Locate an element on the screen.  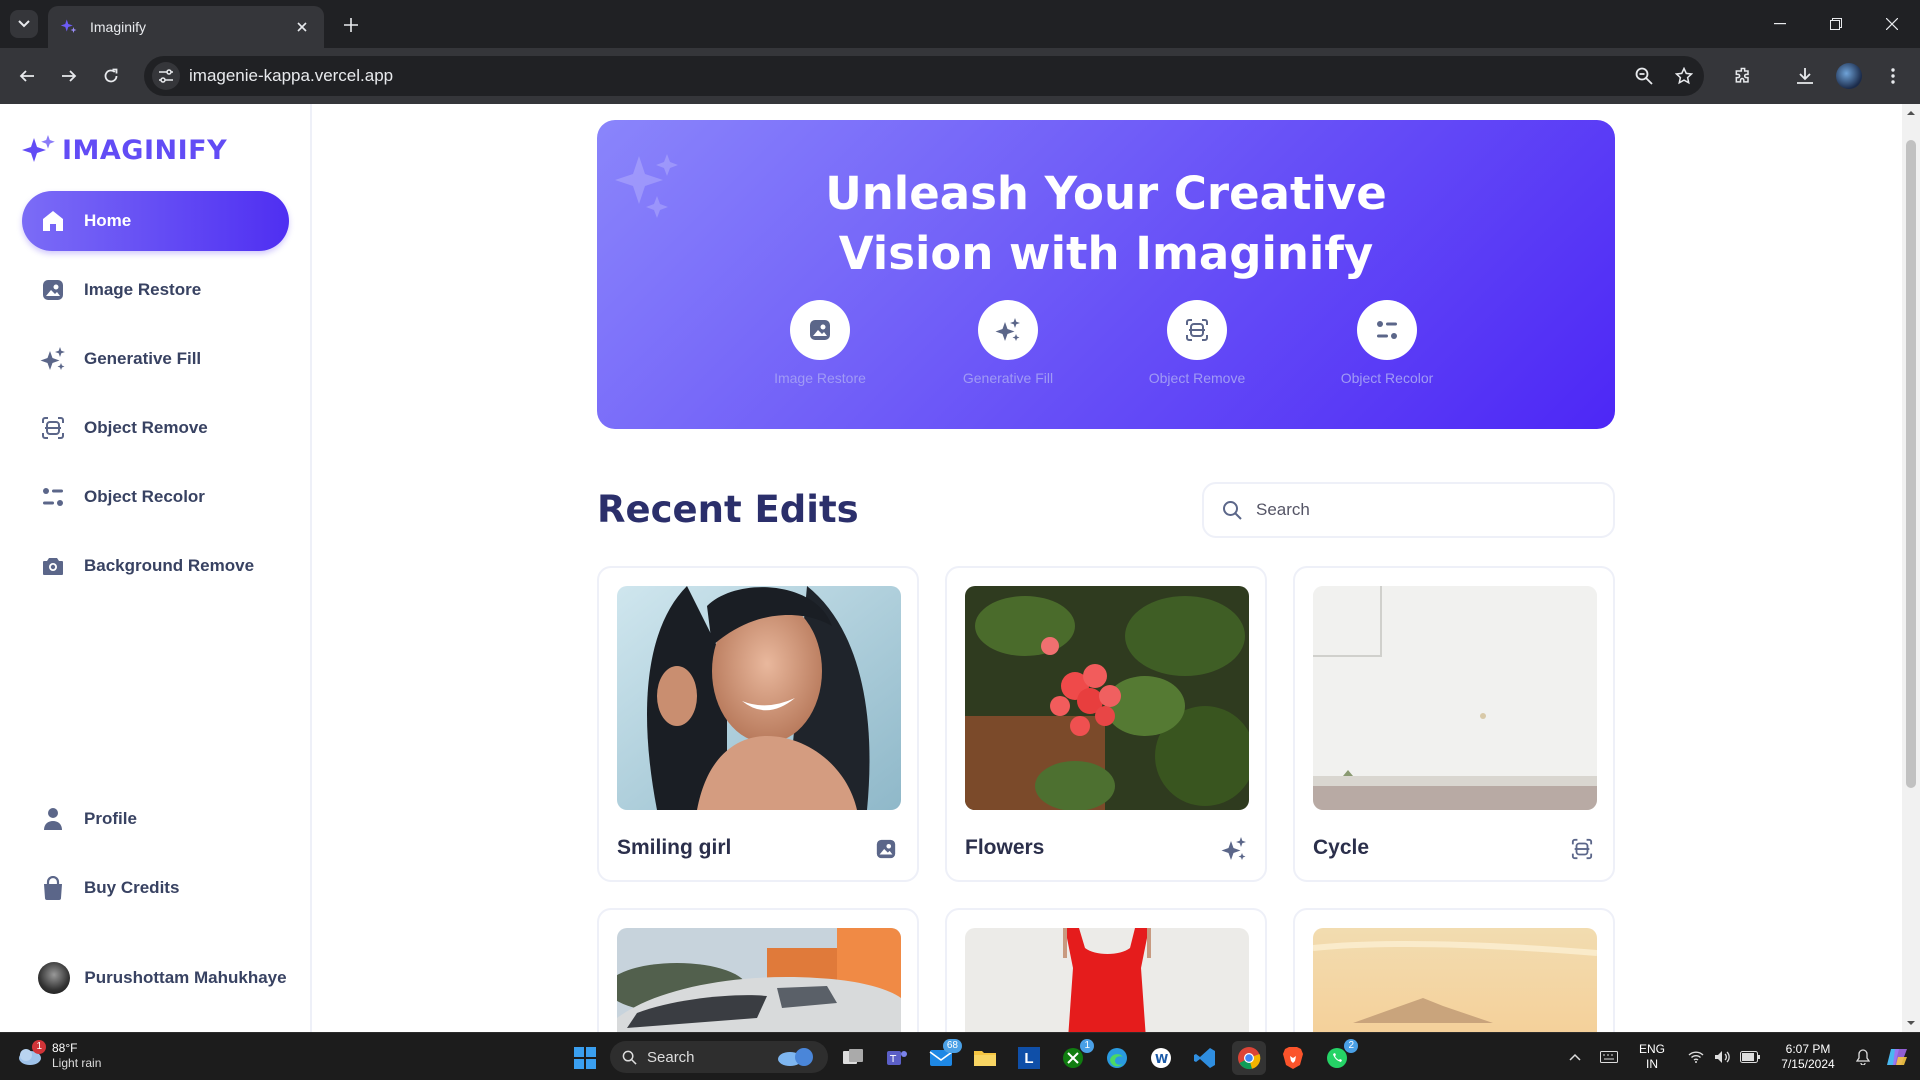
browser-tab: Imaginify is located at coordinates (186, 27).